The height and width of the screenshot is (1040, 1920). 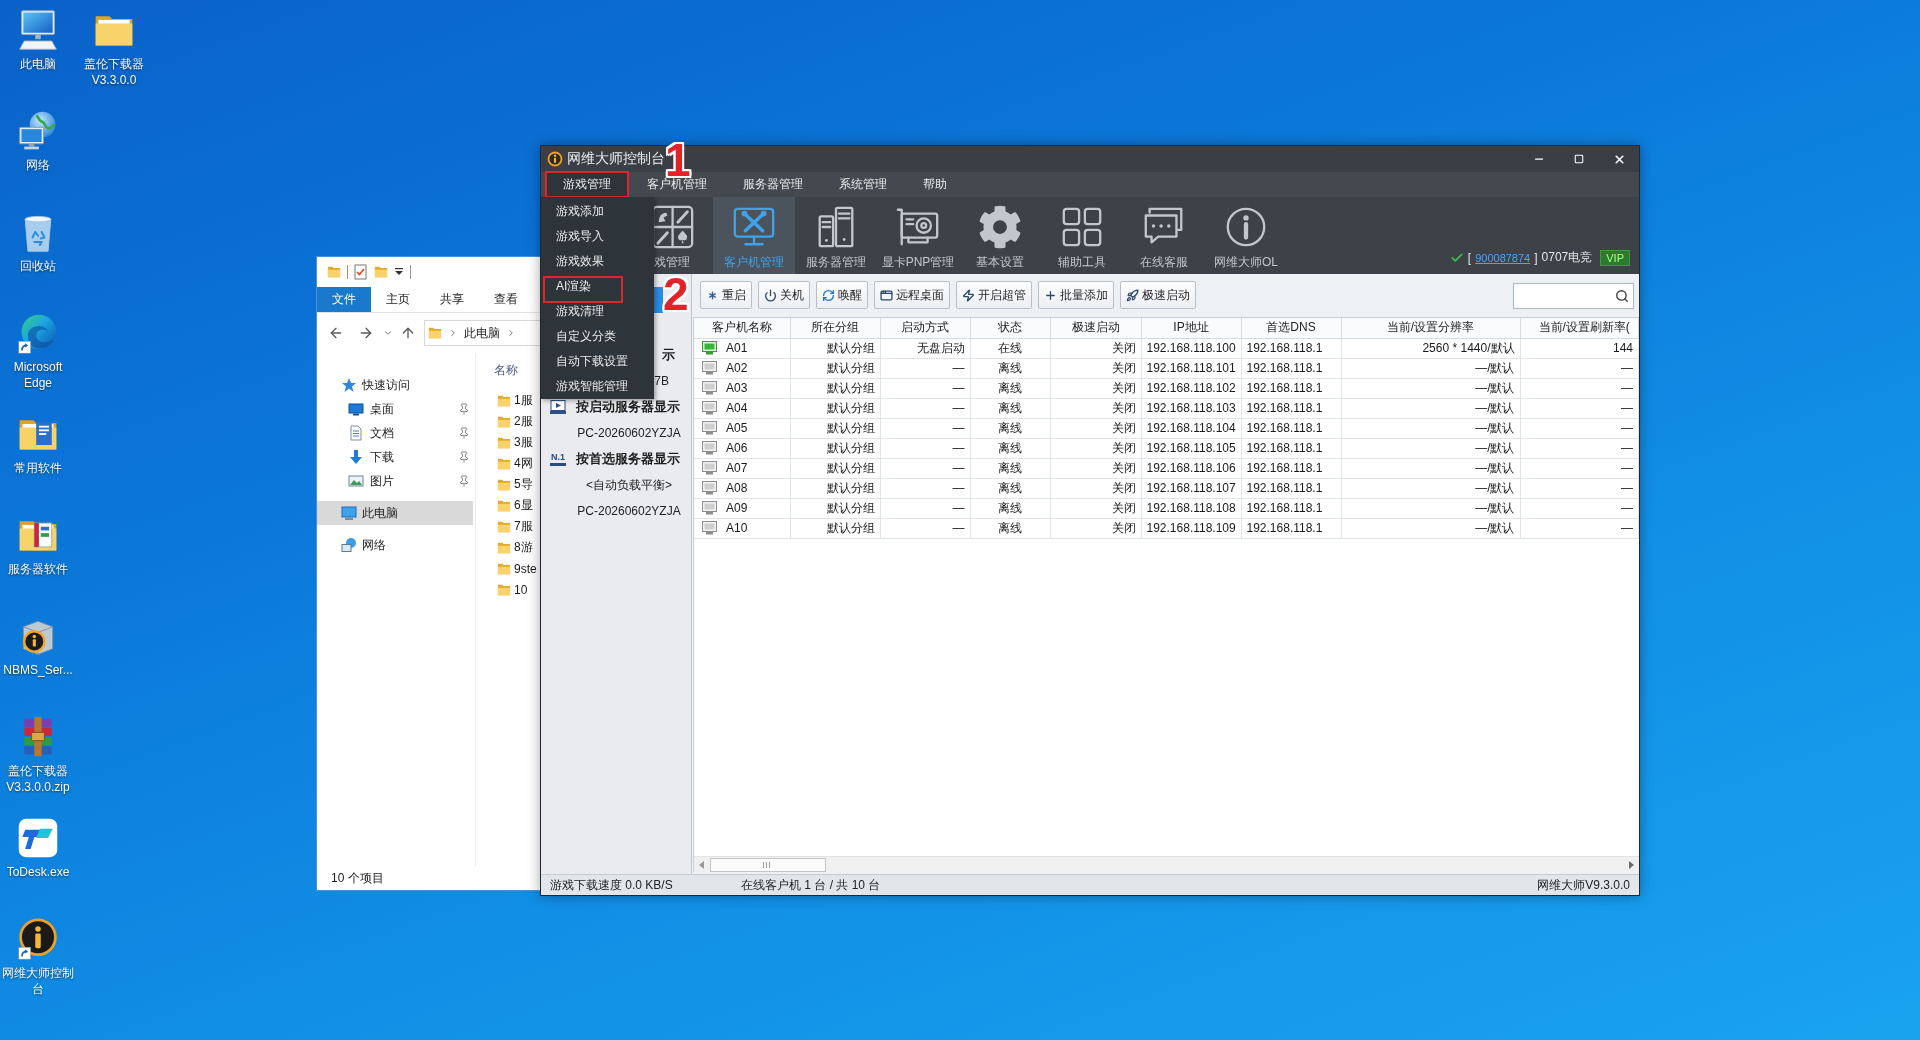 I want to click on file-item: 4网, so click(x=513, y=463).